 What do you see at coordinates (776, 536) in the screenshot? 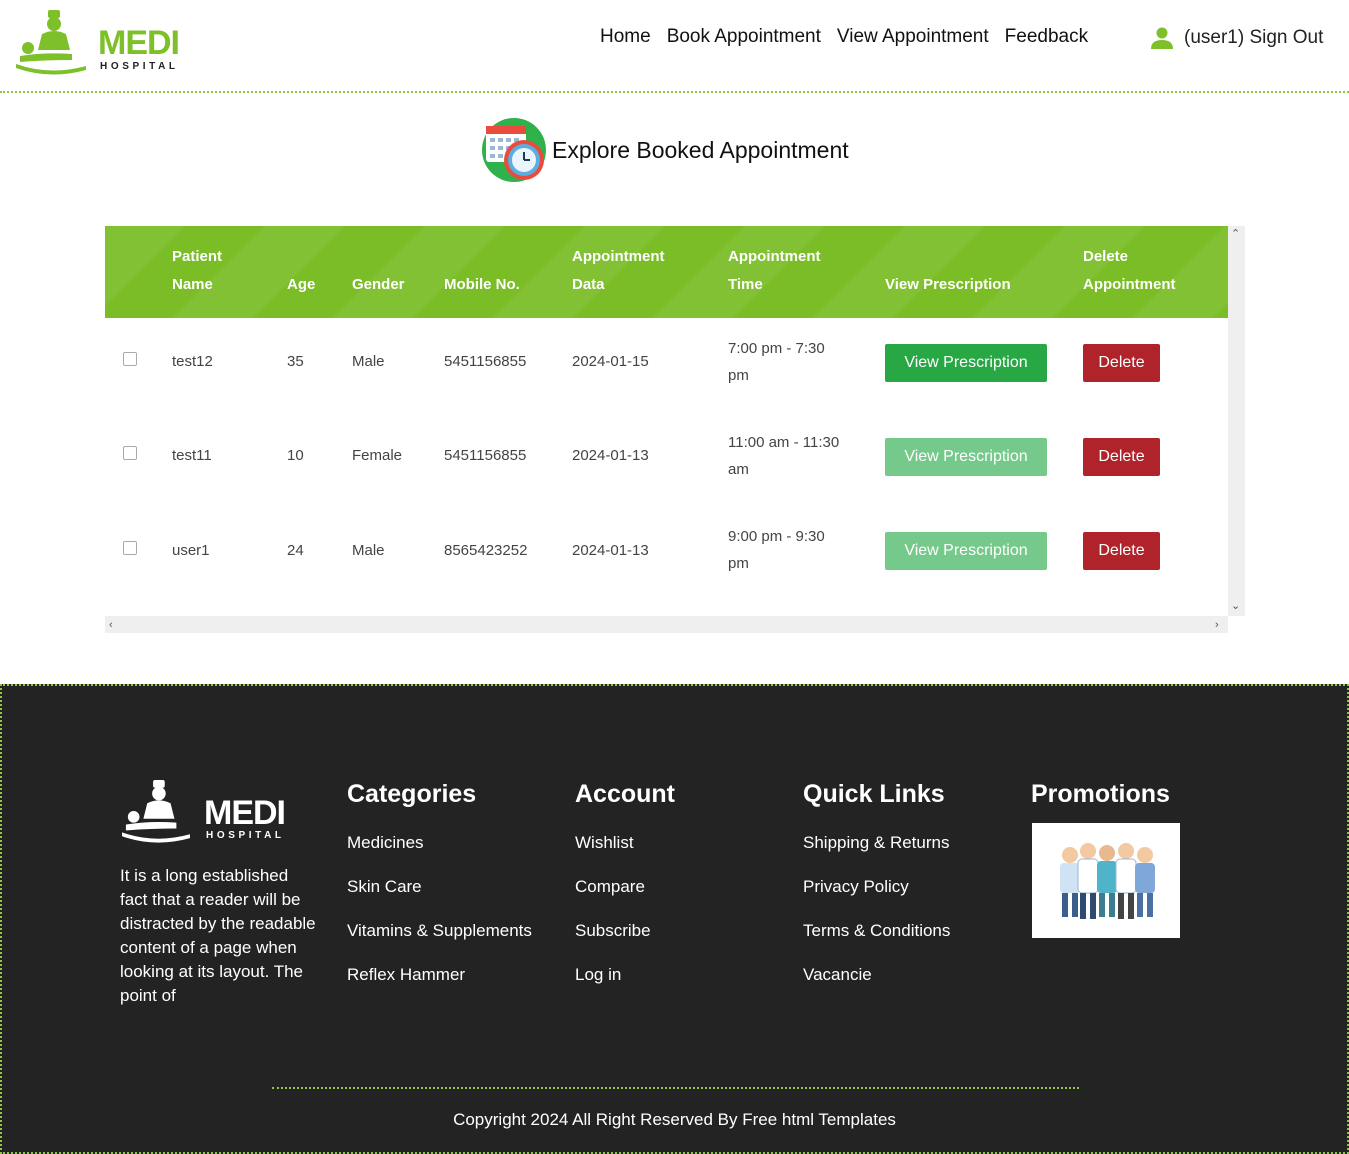
I see `cell-time-l1: 9:00 pm - 9:30` at bounding box center [776, 536].